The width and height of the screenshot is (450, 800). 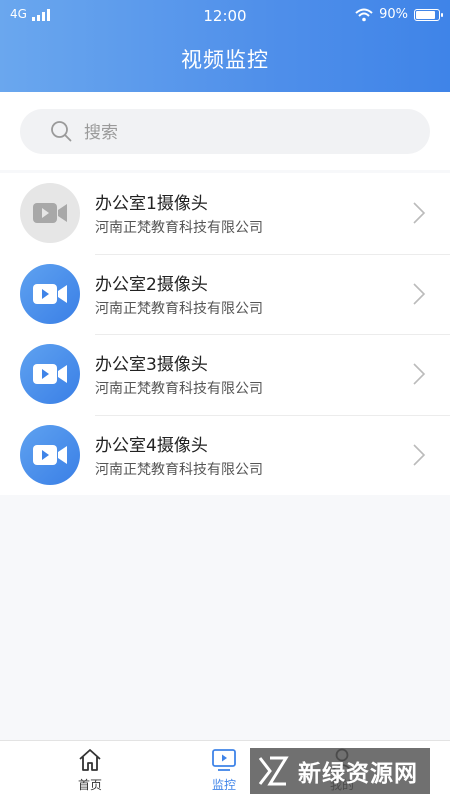 What do you see at coordinates (90, 760) in the screenshot?
I see `home-icon` at bounding box center [90, 760].